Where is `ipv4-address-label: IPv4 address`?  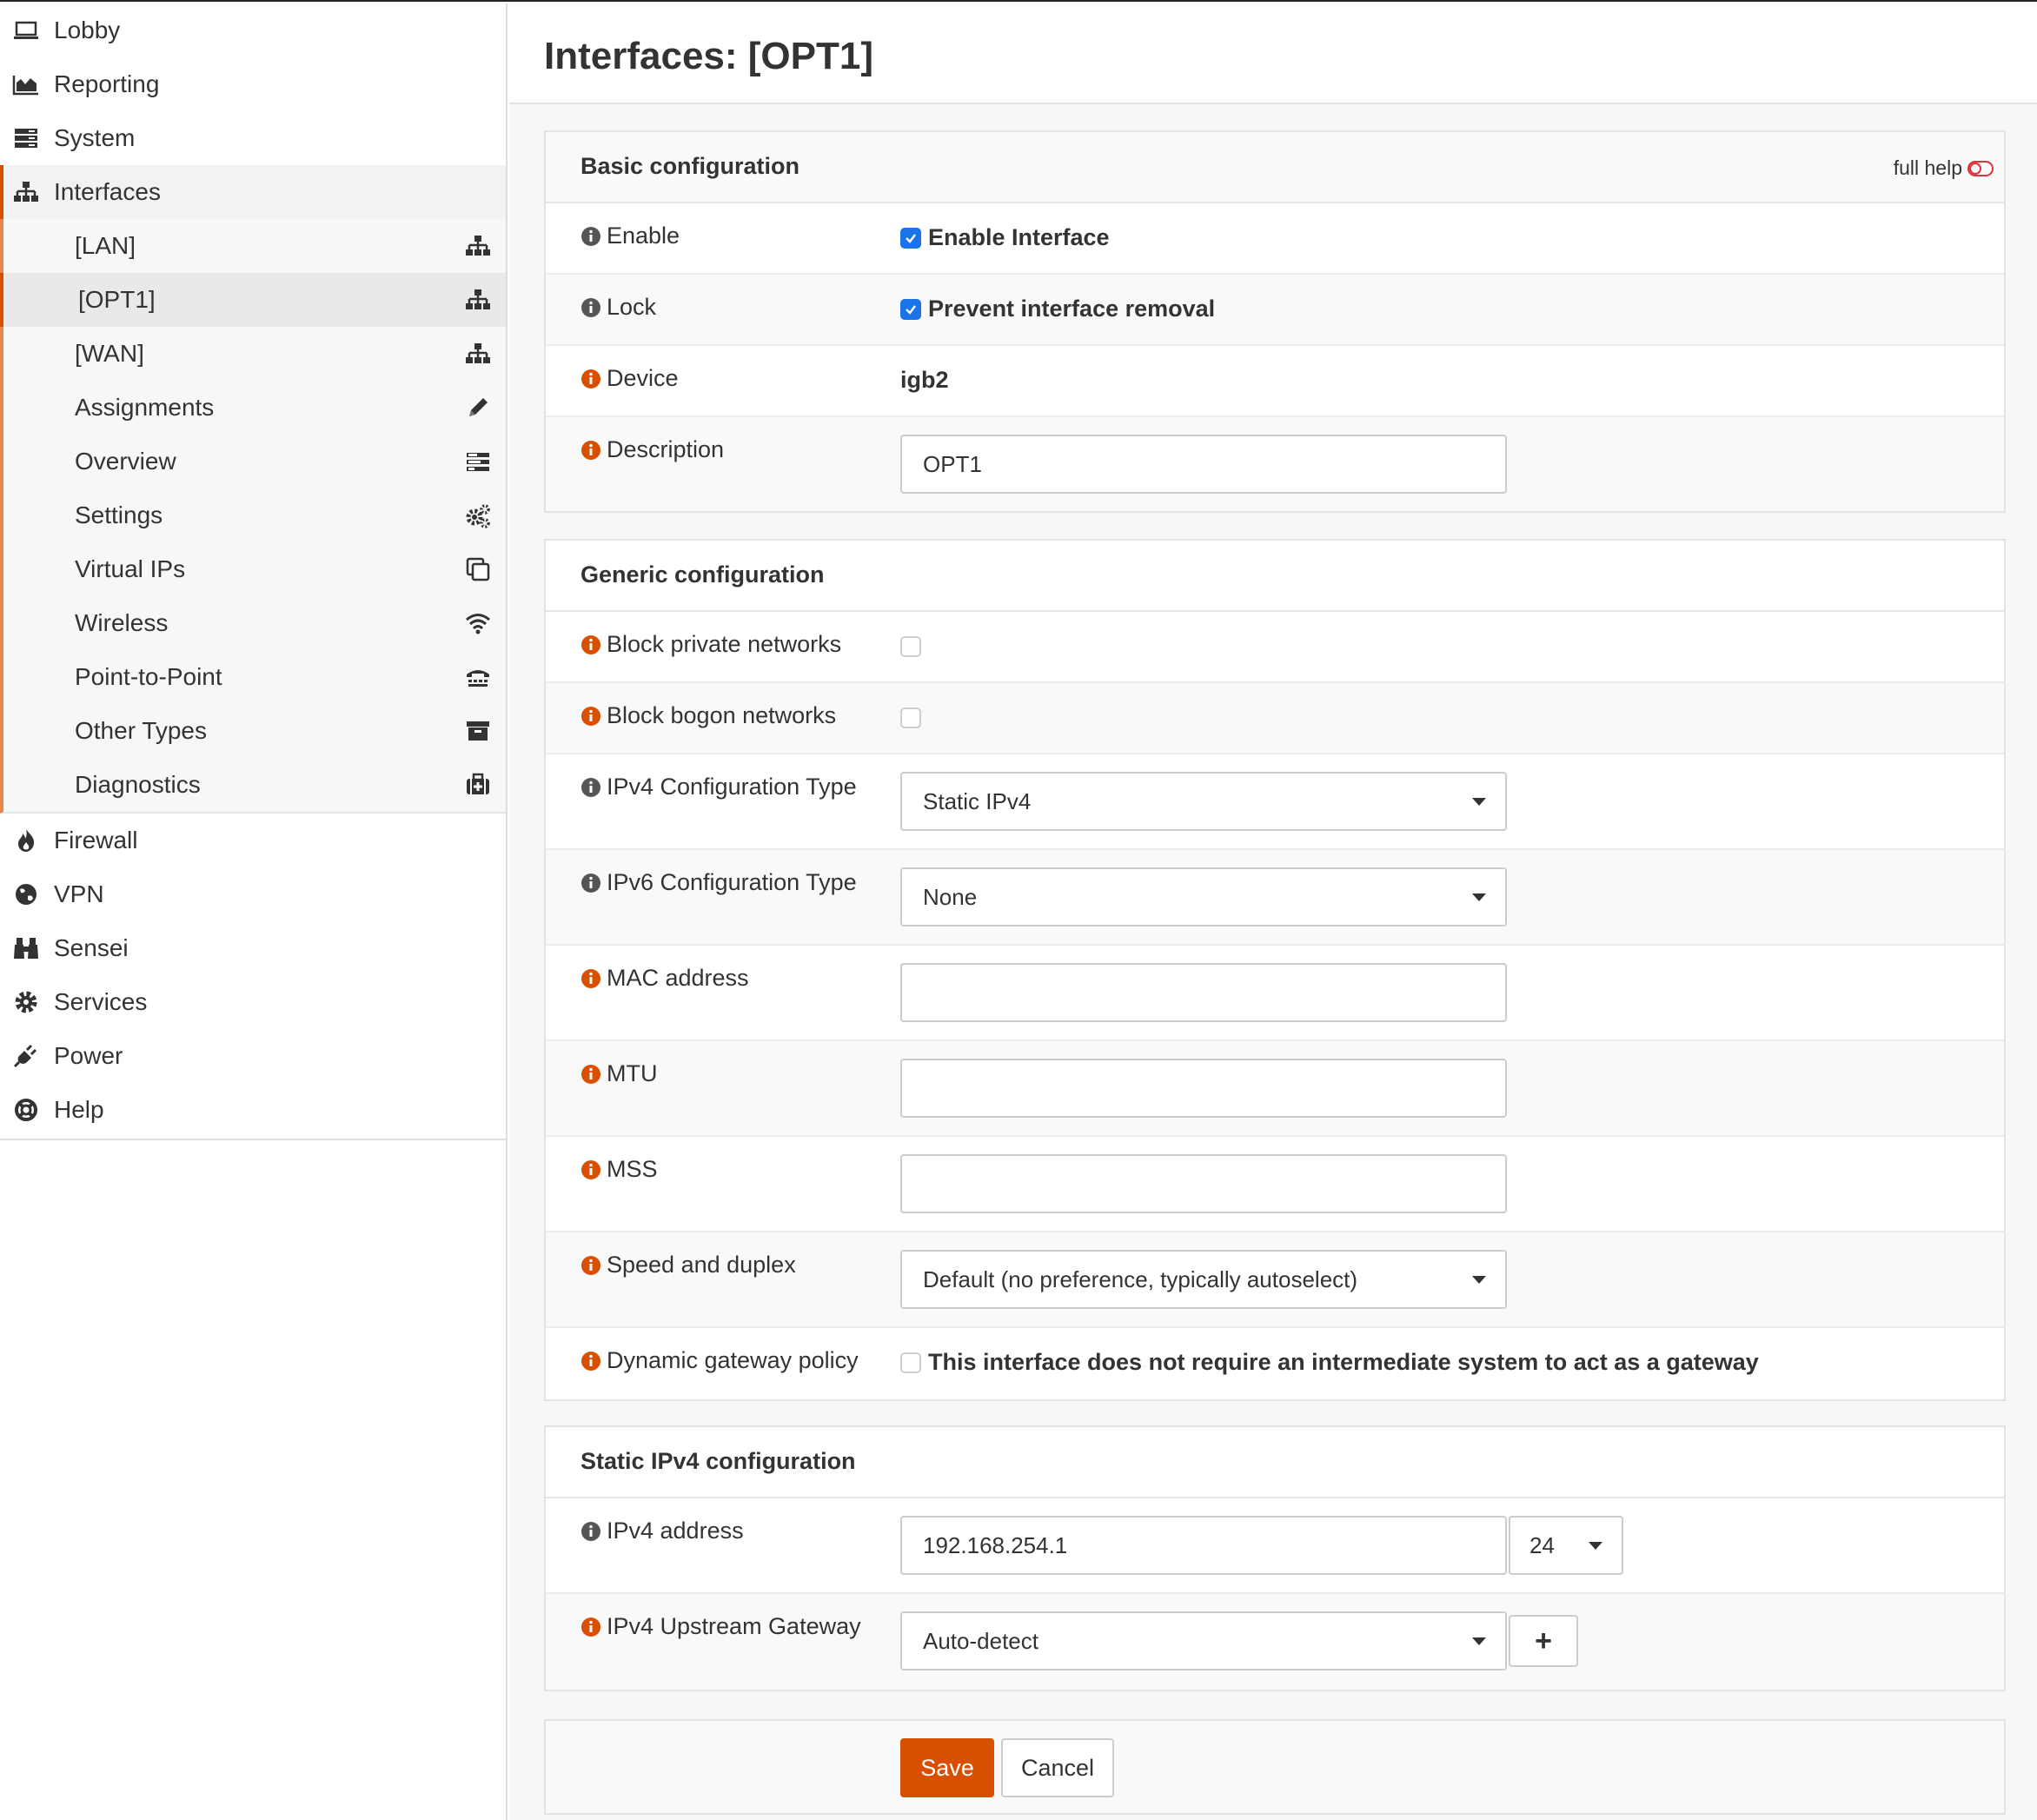 ipv4-address-label: IPv4 address is located at coordinates (662, 1531).